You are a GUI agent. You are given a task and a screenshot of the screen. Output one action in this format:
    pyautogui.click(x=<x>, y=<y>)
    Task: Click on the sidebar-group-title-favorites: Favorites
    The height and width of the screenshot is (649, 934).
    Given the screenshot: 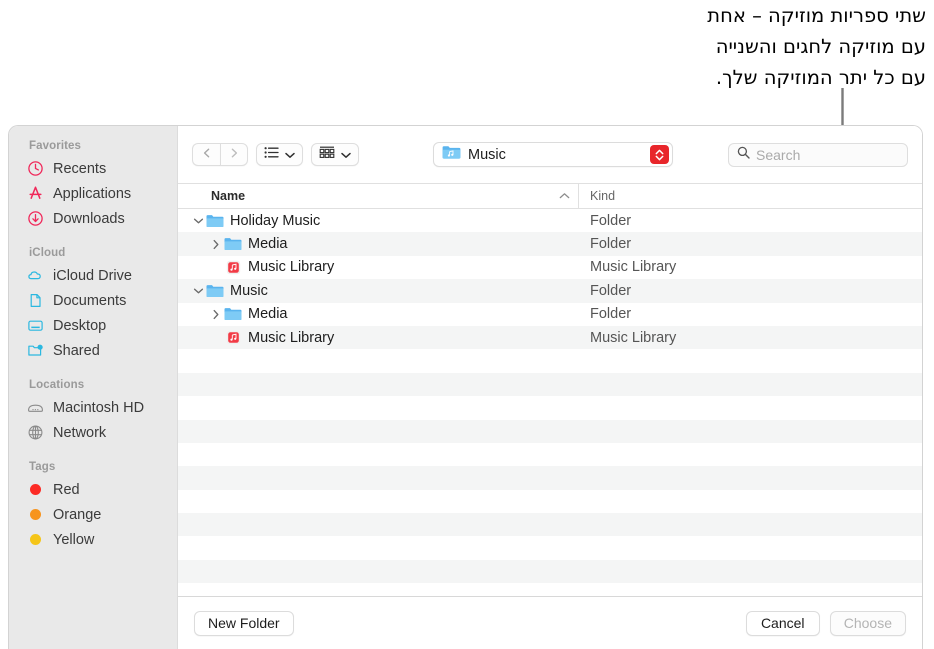 What is the action you would take?
    pyautogui.click(x=55, y=146)
    